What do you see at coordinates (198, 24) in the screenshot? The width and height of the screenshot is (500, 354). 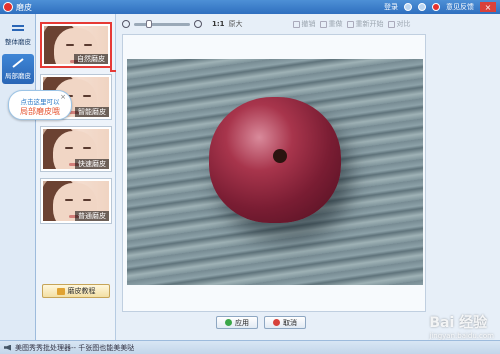 I see `zoom-in-icon` at bounding box center [198, 24].